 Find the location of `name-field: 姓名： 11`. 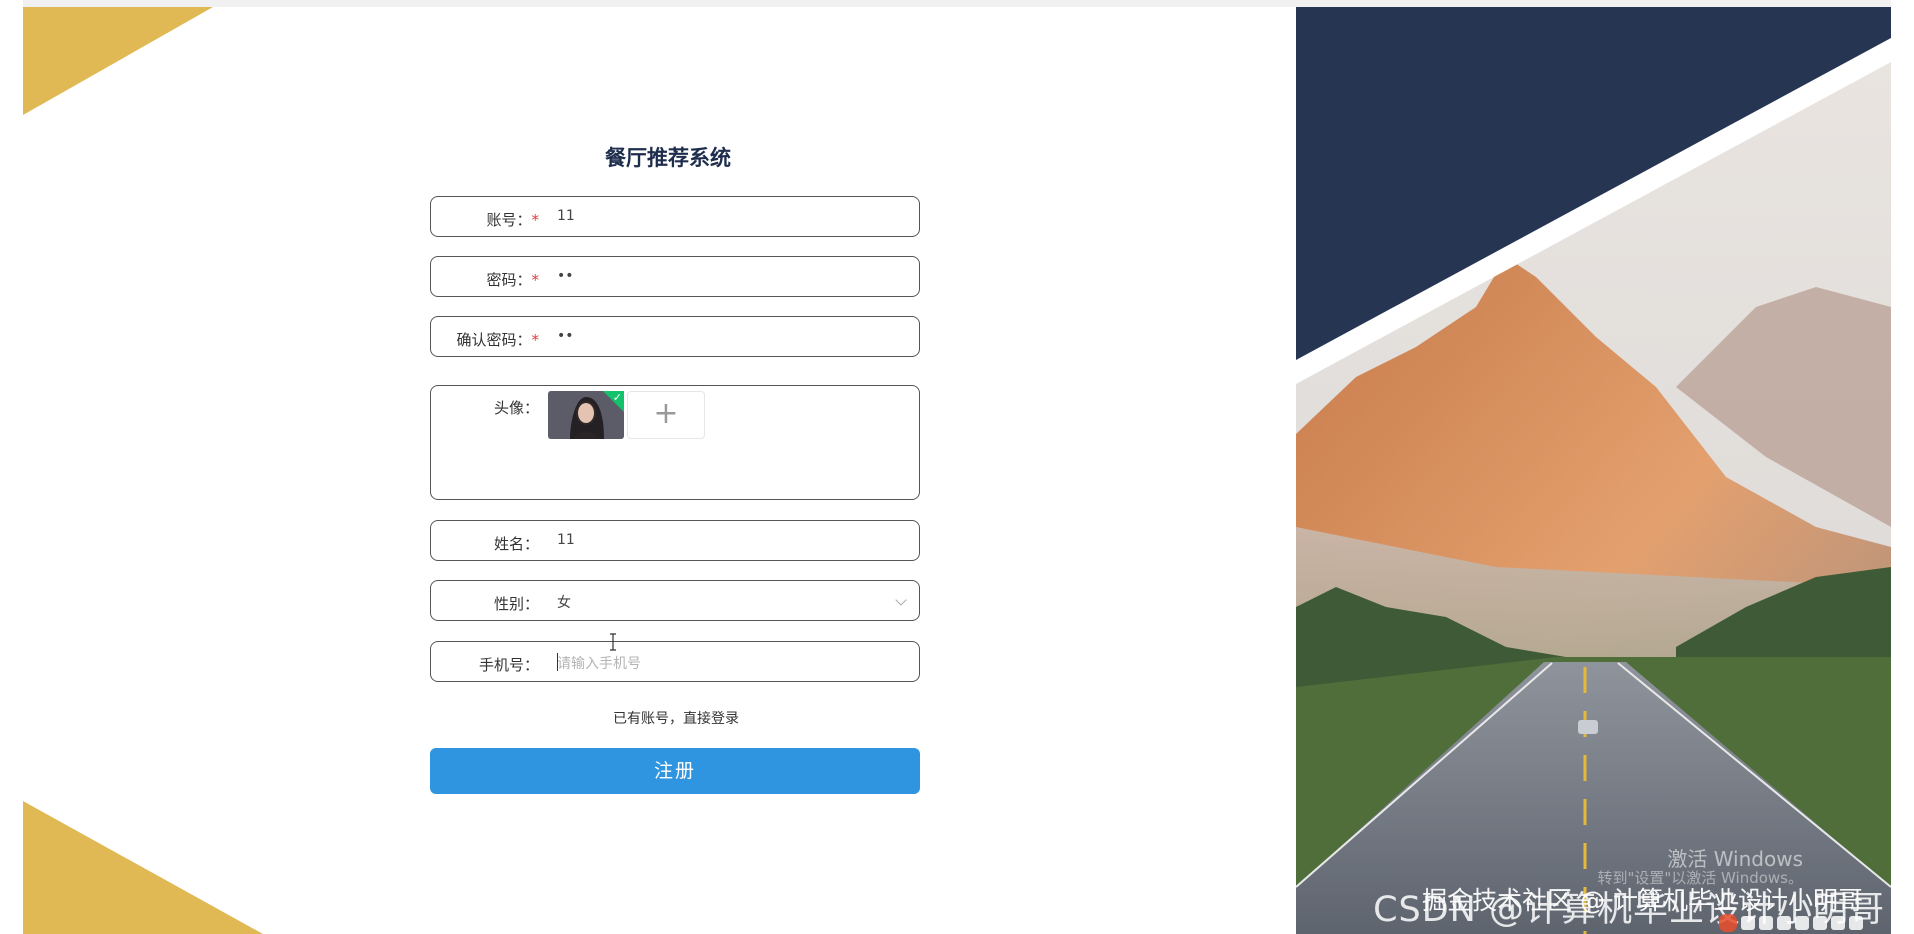

name-field: 姓名： 11 is located at coordinates (675, 540).